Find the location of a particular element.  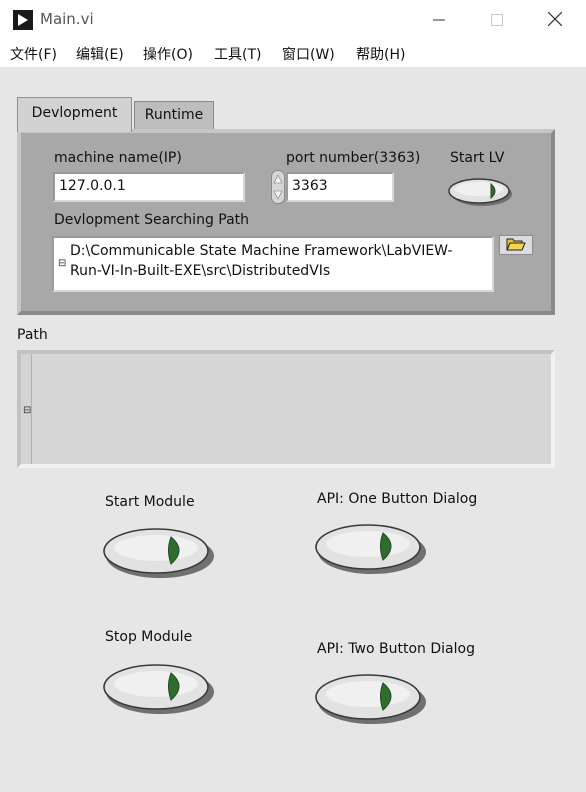

api-one-button-label: API: One Button Dialog is located at coordinates (397, 499).